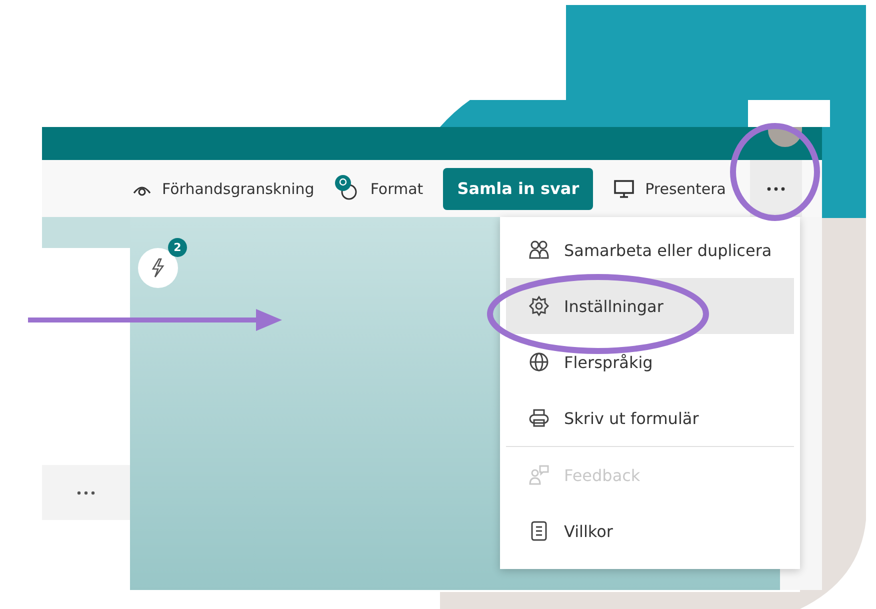 The height and width of the screenshot is (609, 876). I want to click on menu-item: Samarbeta eller duplicera, so click(650, 250).